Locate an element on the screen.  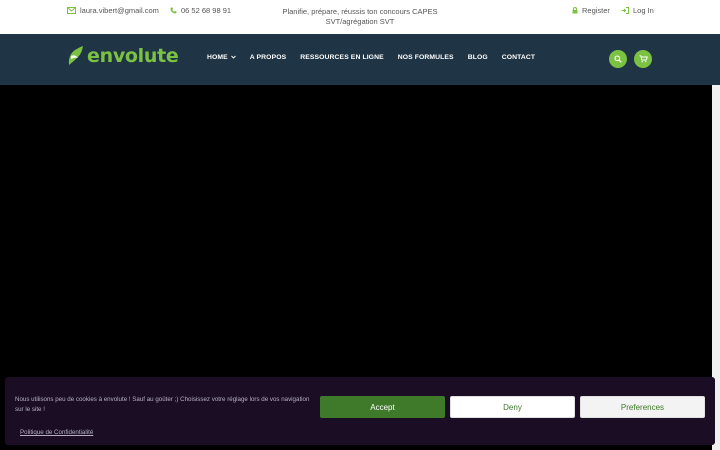
nav-blog: BLOG is located at coordinates (478, 57).